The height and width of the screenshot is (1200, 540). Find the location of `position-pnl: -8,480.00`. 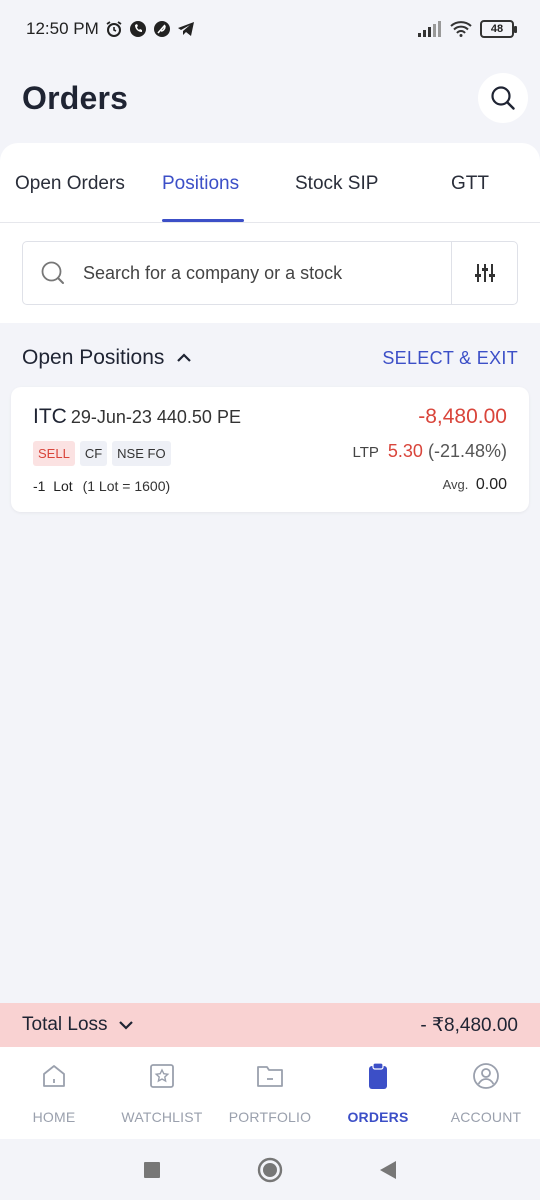

position-pnl: -8,480.00 is located at coordinates (462, 416).